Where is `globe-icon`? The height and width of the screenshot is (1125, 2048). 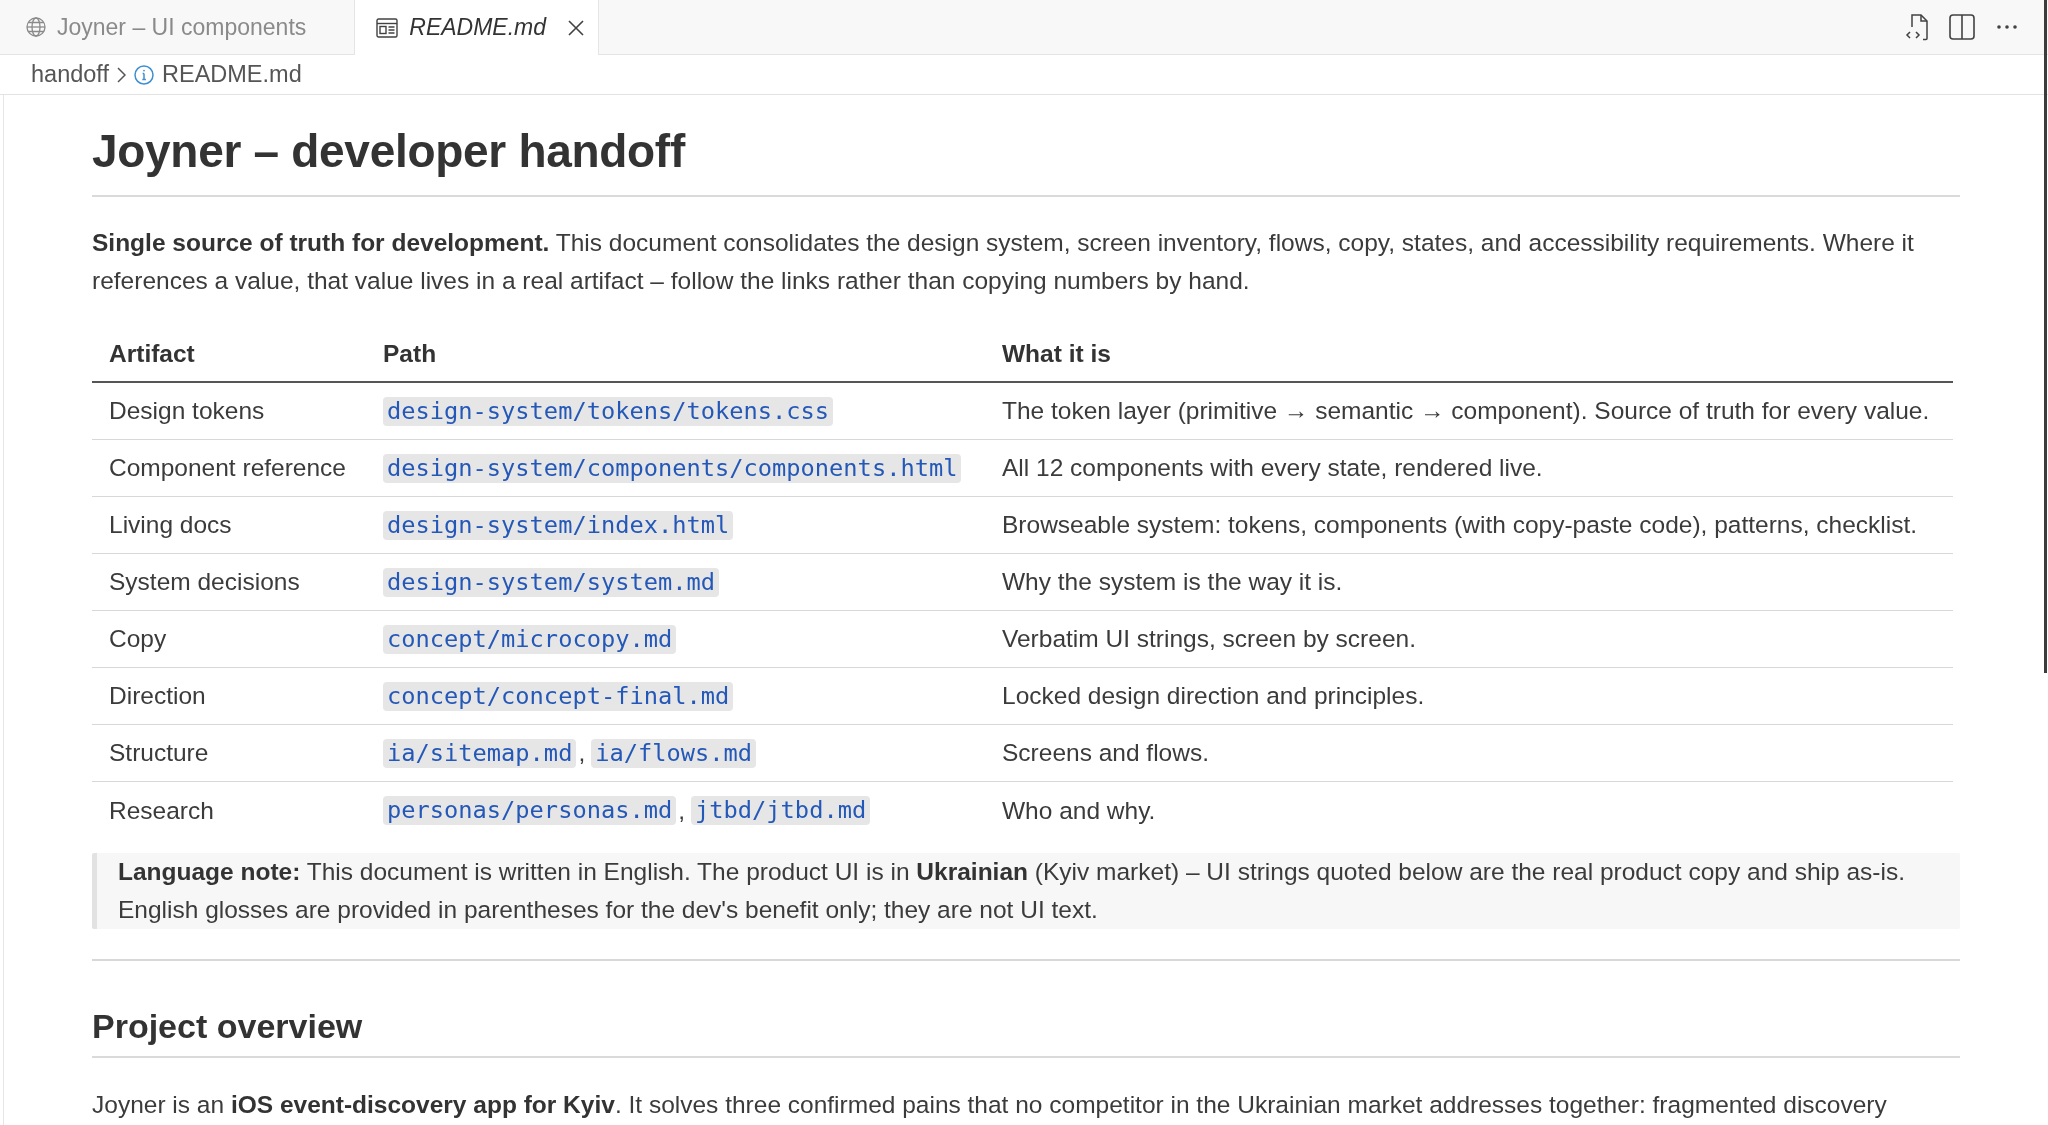
globe-icon is located at coordinates (36, 27).